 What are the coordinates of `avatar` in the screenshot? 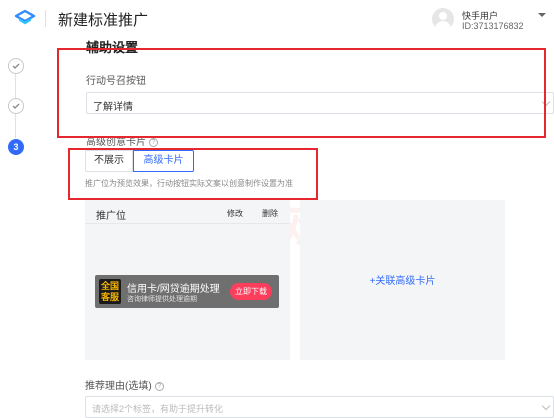 It's located at (443, 19).